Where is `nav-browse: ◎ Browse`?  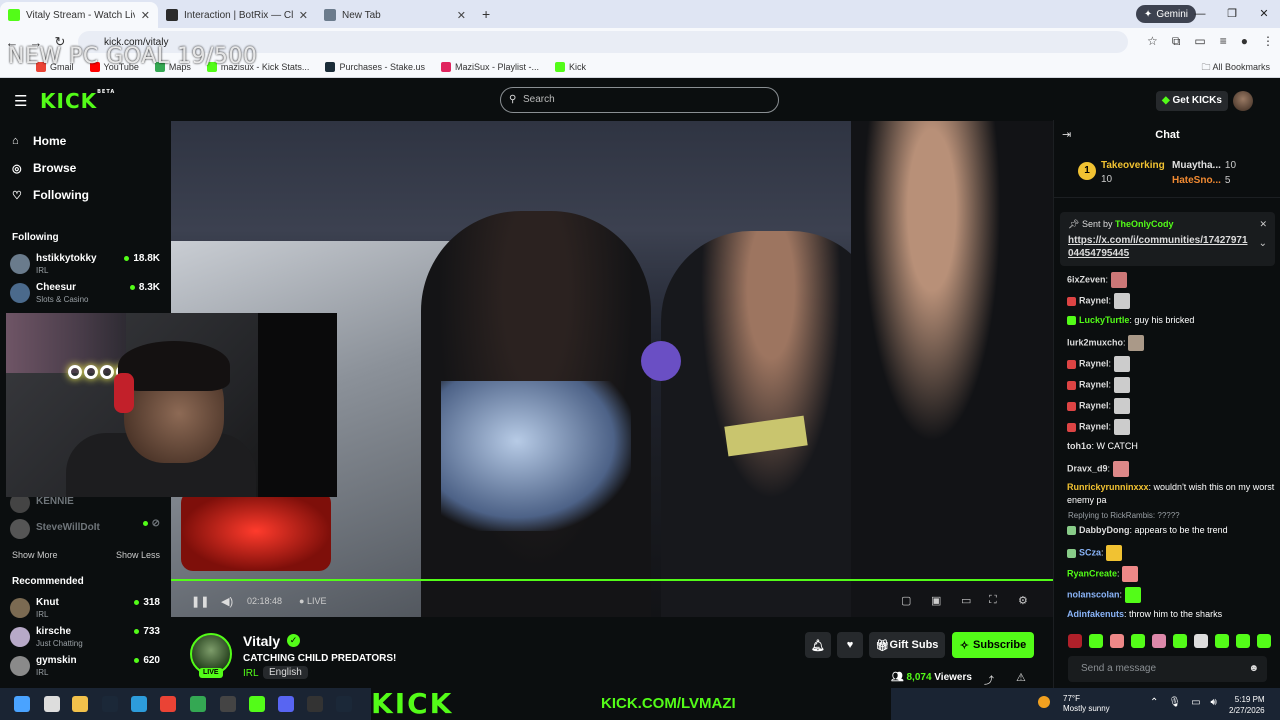
nav-browse: ◎ Browse is located at coordinates (44, 168).